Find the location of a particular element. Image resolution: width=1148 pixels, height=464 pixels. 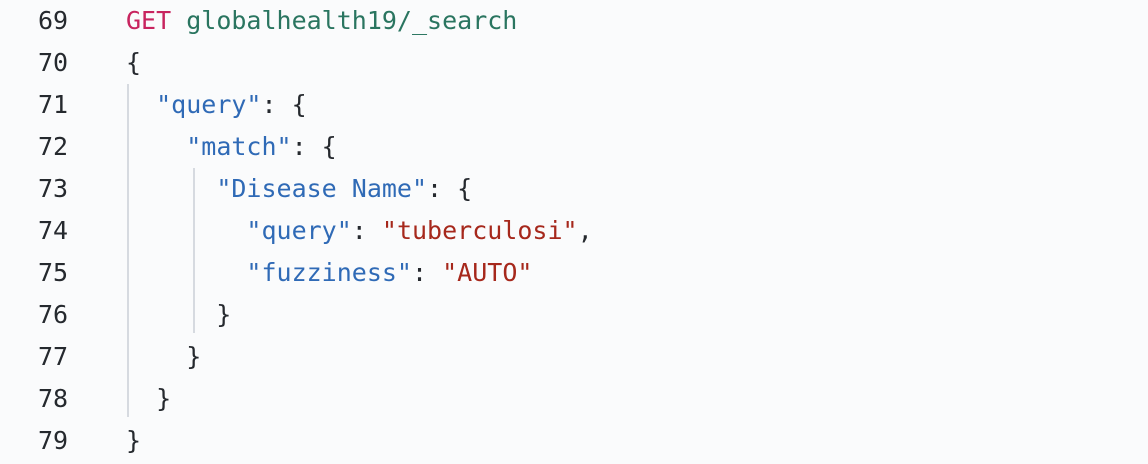

code-text: GET globalhealth19/_search is located at coordinates (321, 21).